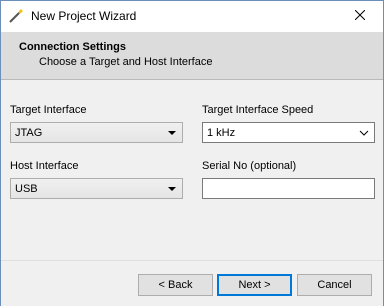 Image resolution: width=384 pixels, height=306 pixels. What do you see at coordinates (44, 166) in the screenshot?
I see `host-interface-label: Host Interface` at bounding box center [44, 166].